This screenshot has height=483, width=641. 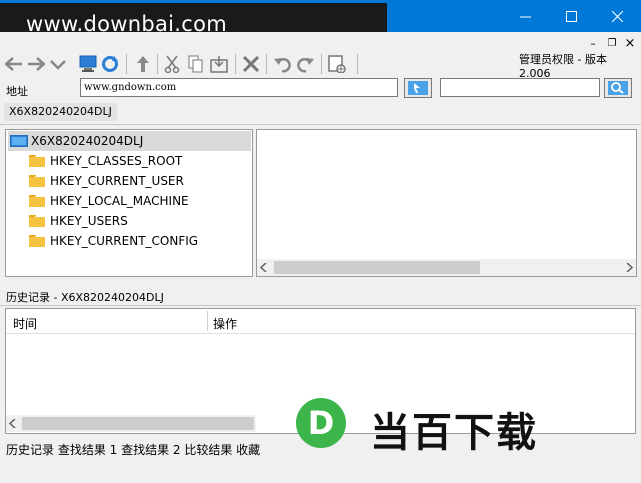 What do you see at coordinates (133, 449) in the screenshot?
I see `bottom-tabs: 历史记录 查找结果 1 查找结果 2 比较结果 收藏` at bounding box center [133, 449].